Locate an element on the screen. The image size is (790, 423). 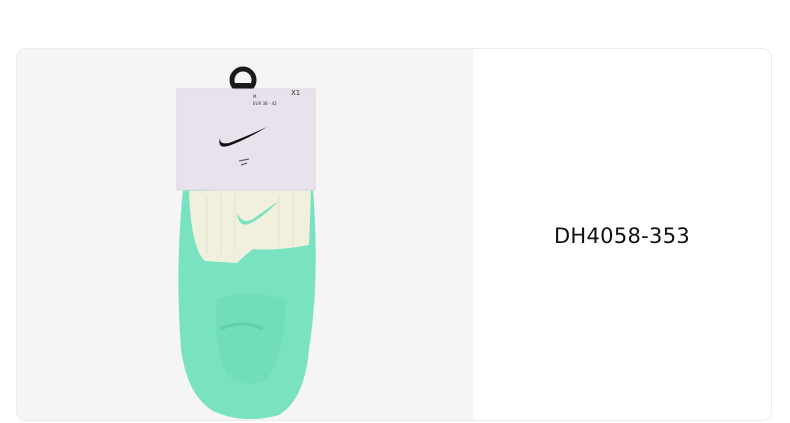
tag-quantity: X1 is located at coordinates (295, 93).